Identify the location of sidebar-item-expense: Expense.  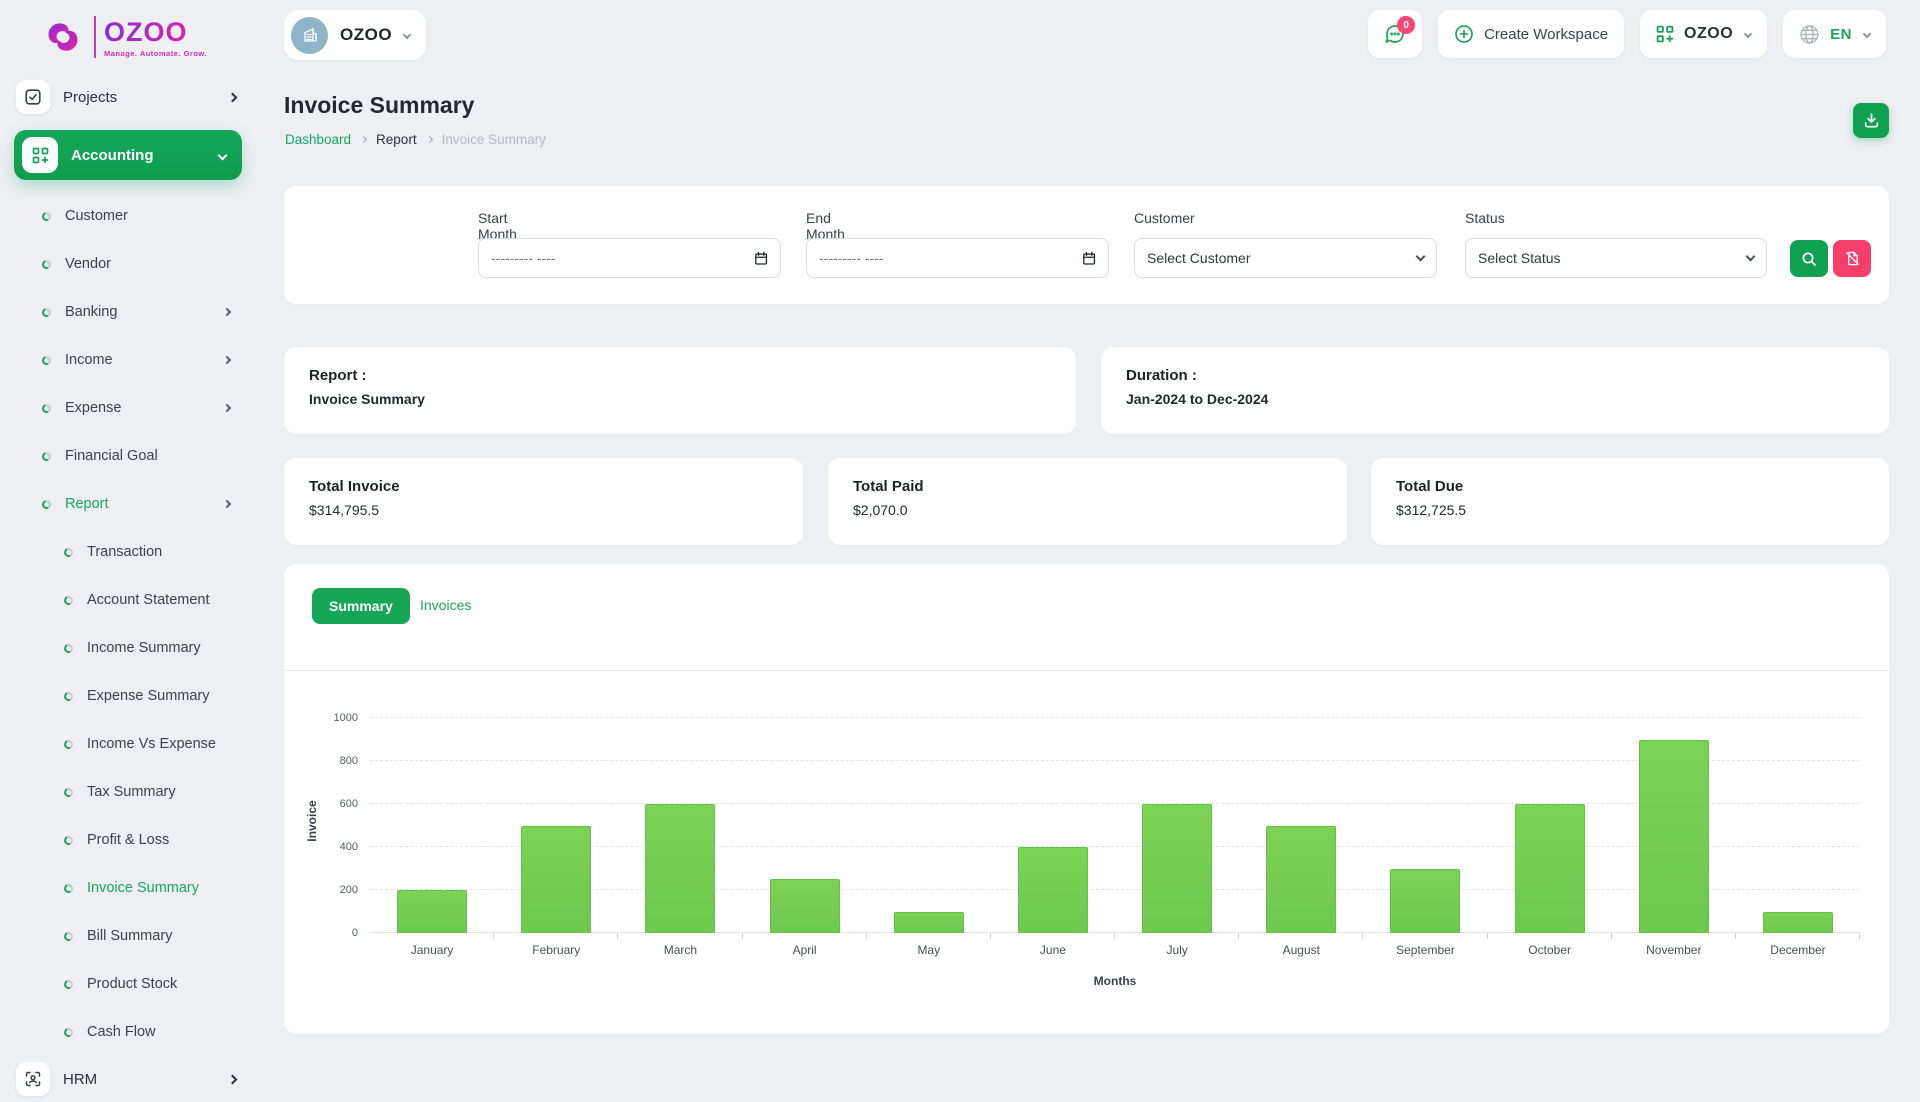
(128, 408).